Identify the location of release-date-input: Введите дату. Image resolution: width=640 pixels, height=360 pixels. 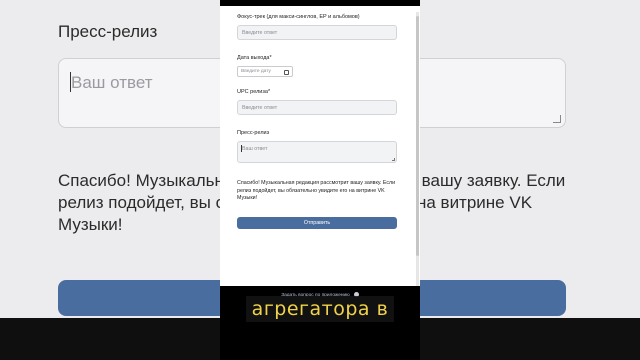
(265, 71).